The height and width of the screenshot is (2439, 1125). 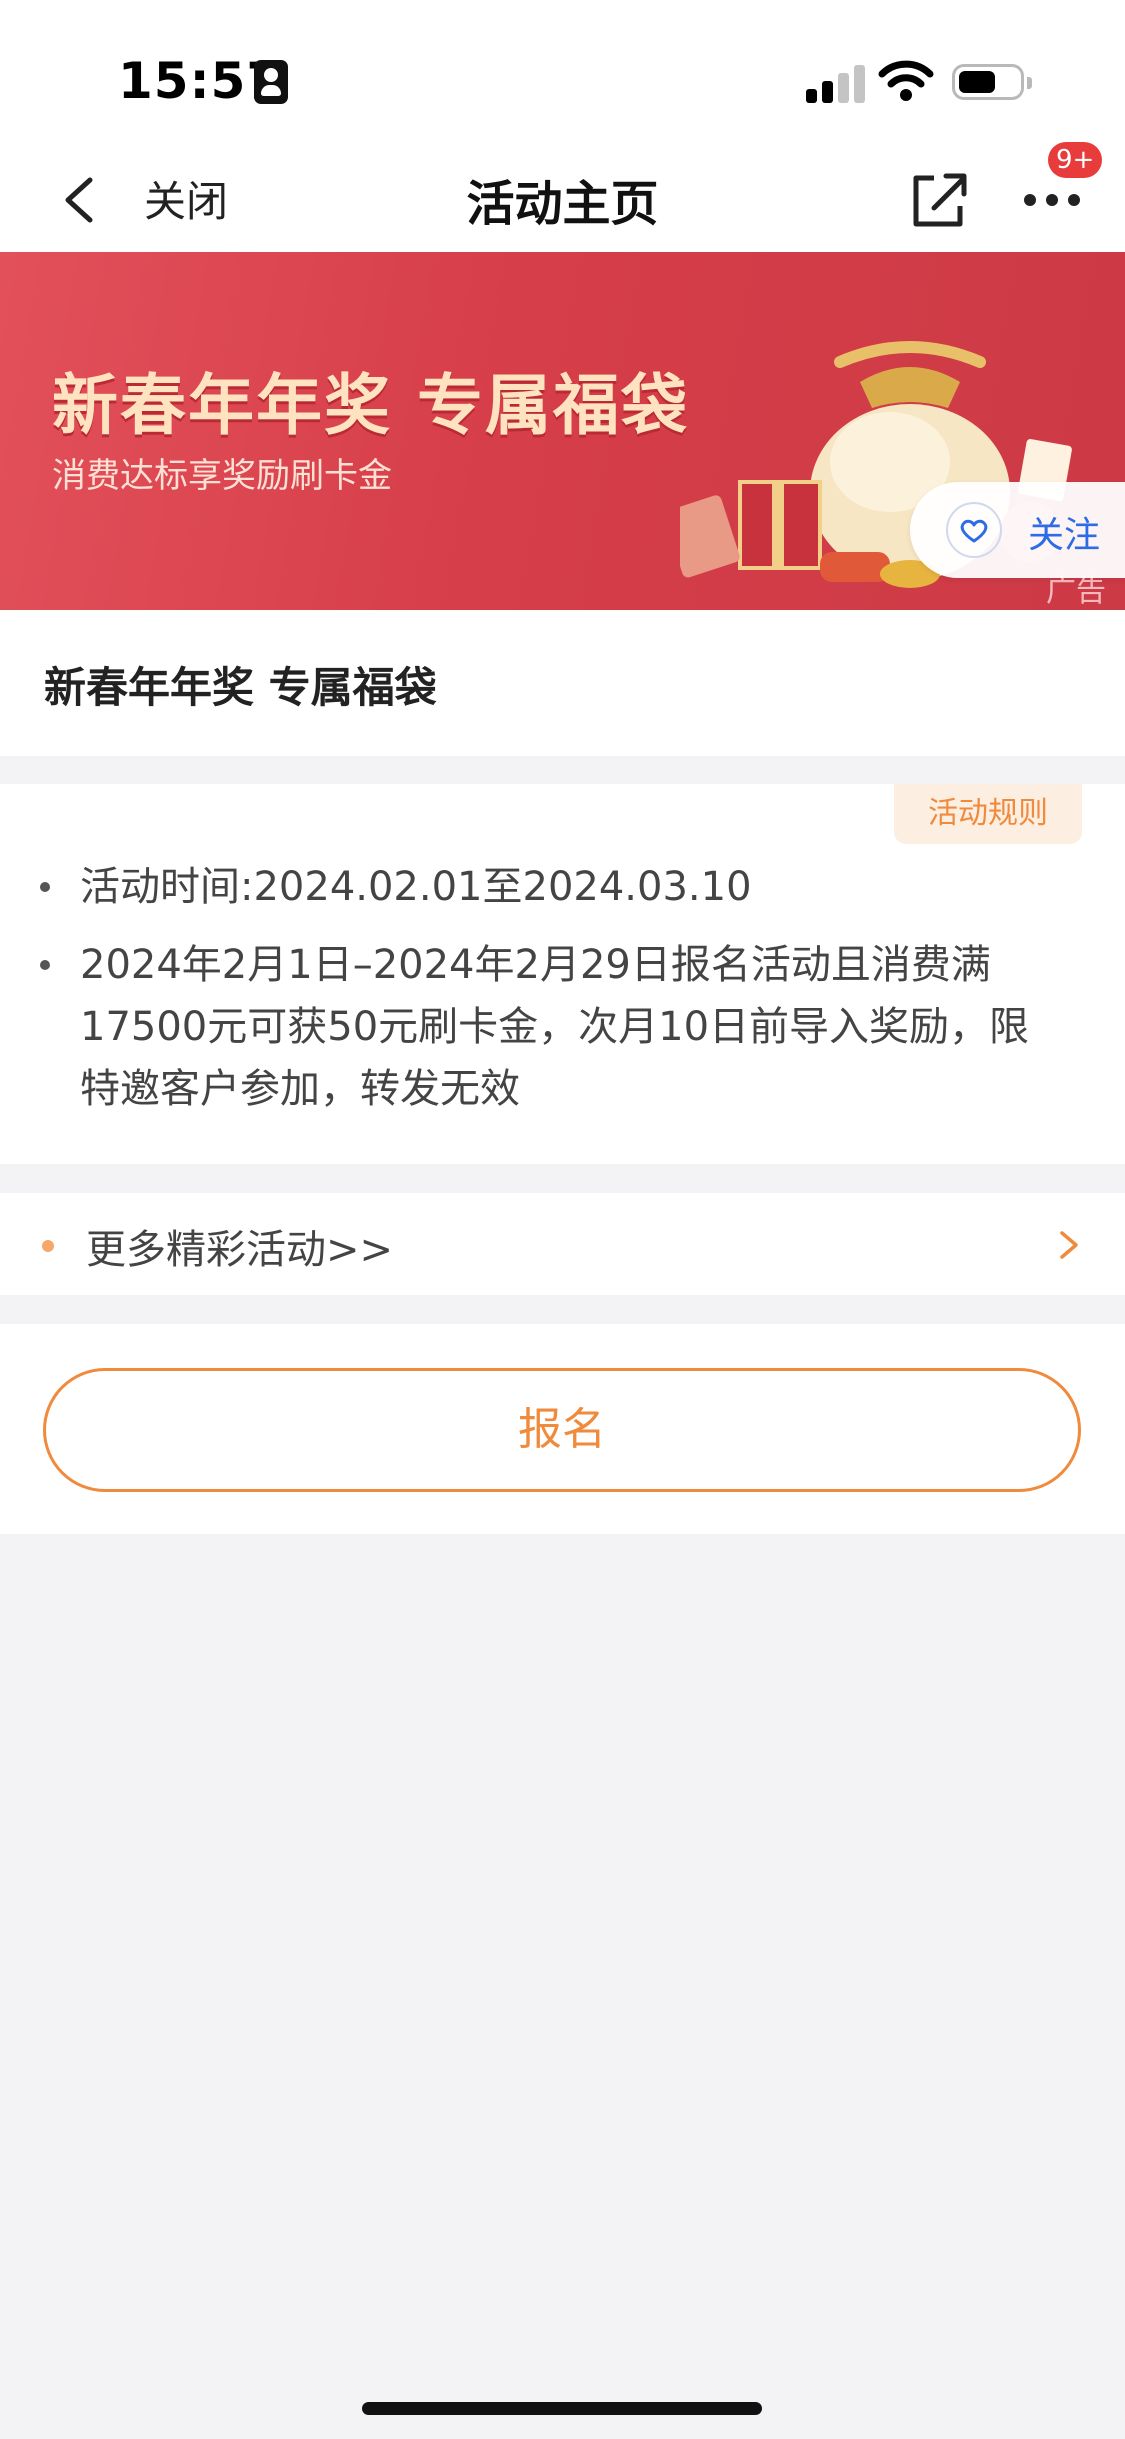 I want to click on wifi-icon, so click(x=906, y=80).